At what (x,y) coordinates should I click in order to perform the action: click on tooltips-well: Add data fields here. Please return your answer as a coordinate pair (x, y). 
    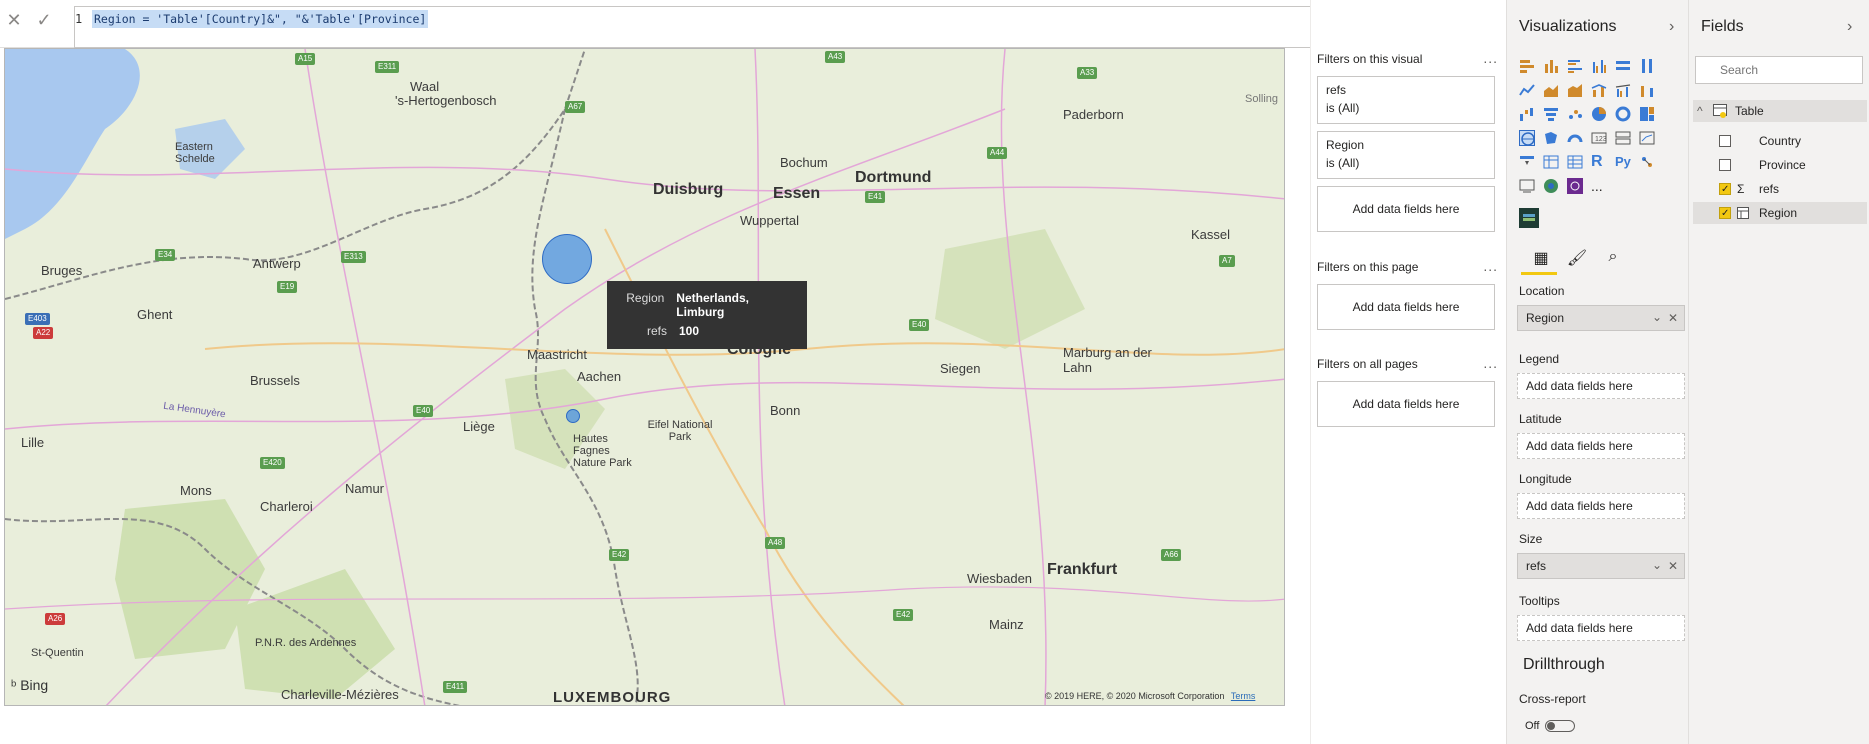
    Looking at the image, I should click on (1601, 628).